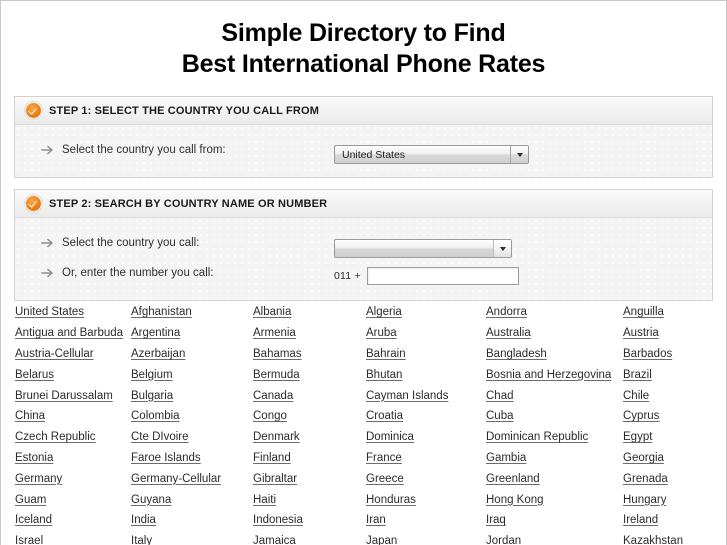 The height and width of the screenshot is (545, 727). I want to click on country-link: Estonia, so click(34, 458).